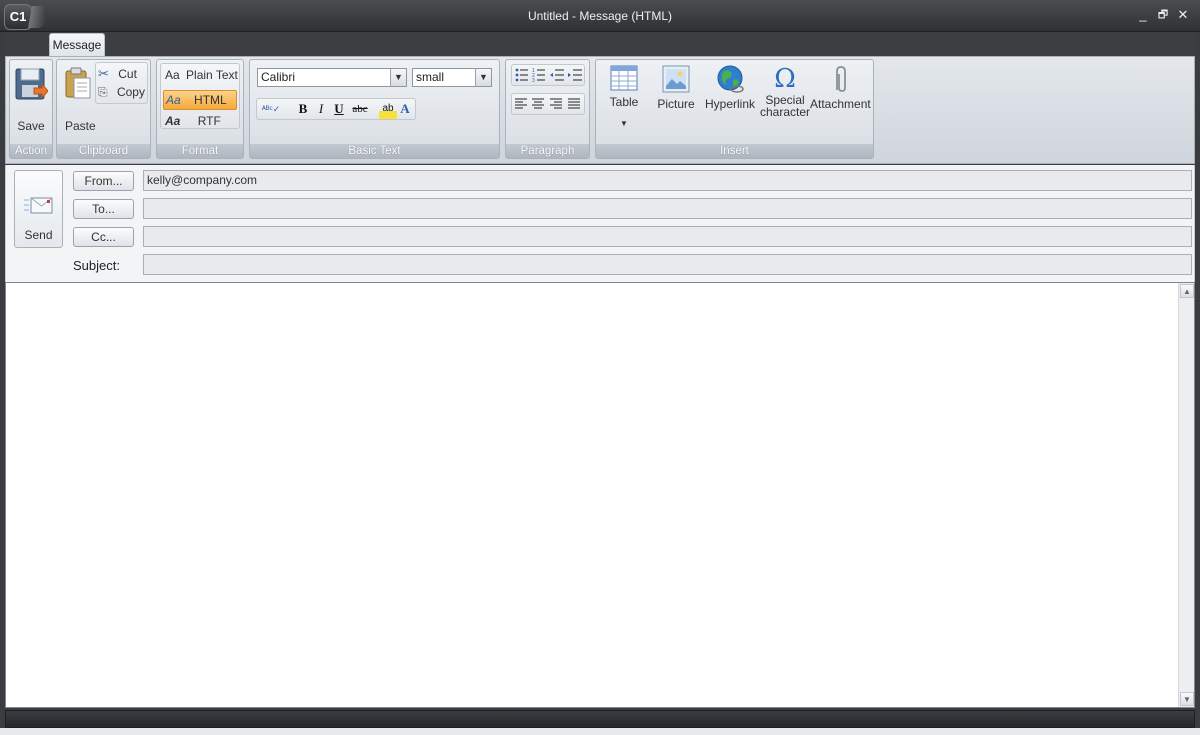 The image size is (1200, 735). I want to click on window-bottom-edge, so click(600, 731).